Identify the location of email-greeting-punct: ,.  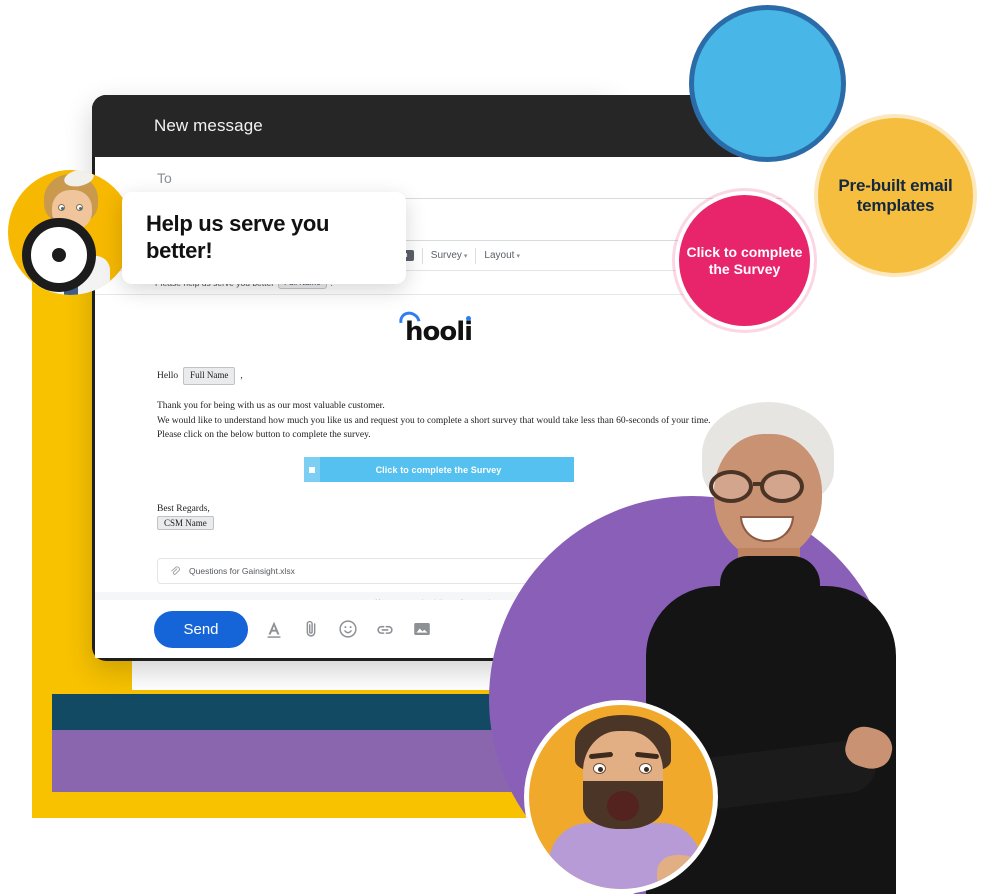
(241, 375).